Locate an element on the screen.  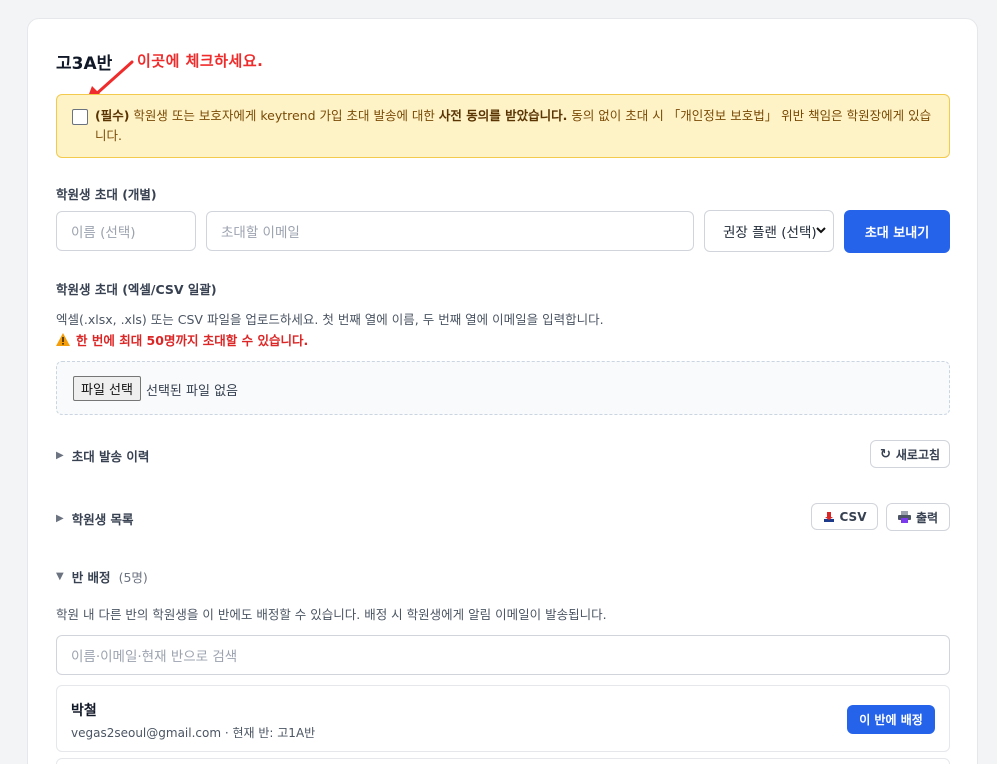
email-input-placeholder: 초대할 이메일 is located at coordinates (260, 233).